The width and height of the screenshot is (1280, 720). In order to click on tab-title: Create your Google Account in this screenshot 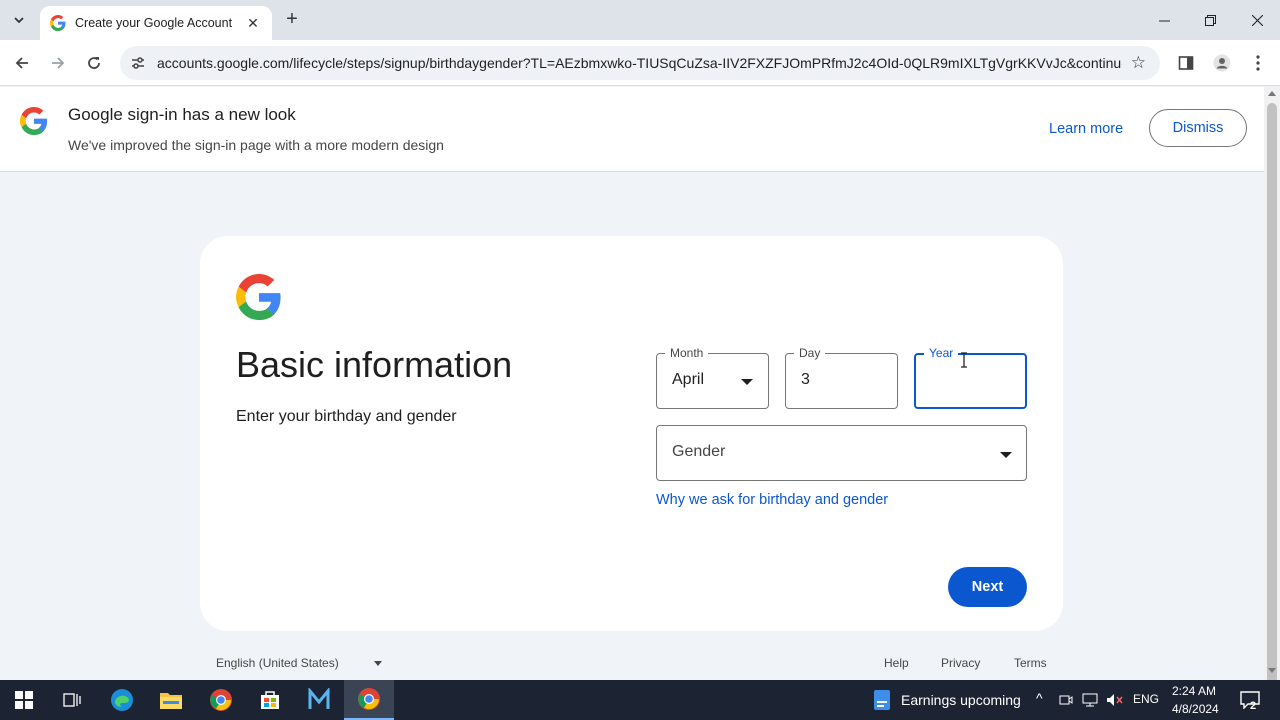, I will do `click(154, 23)`.